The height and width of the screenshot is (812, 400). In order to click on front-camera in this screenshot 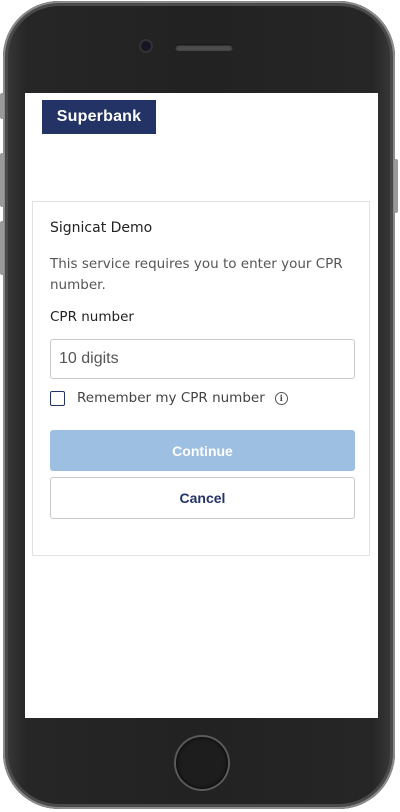, I will do `click(146, 46)`.